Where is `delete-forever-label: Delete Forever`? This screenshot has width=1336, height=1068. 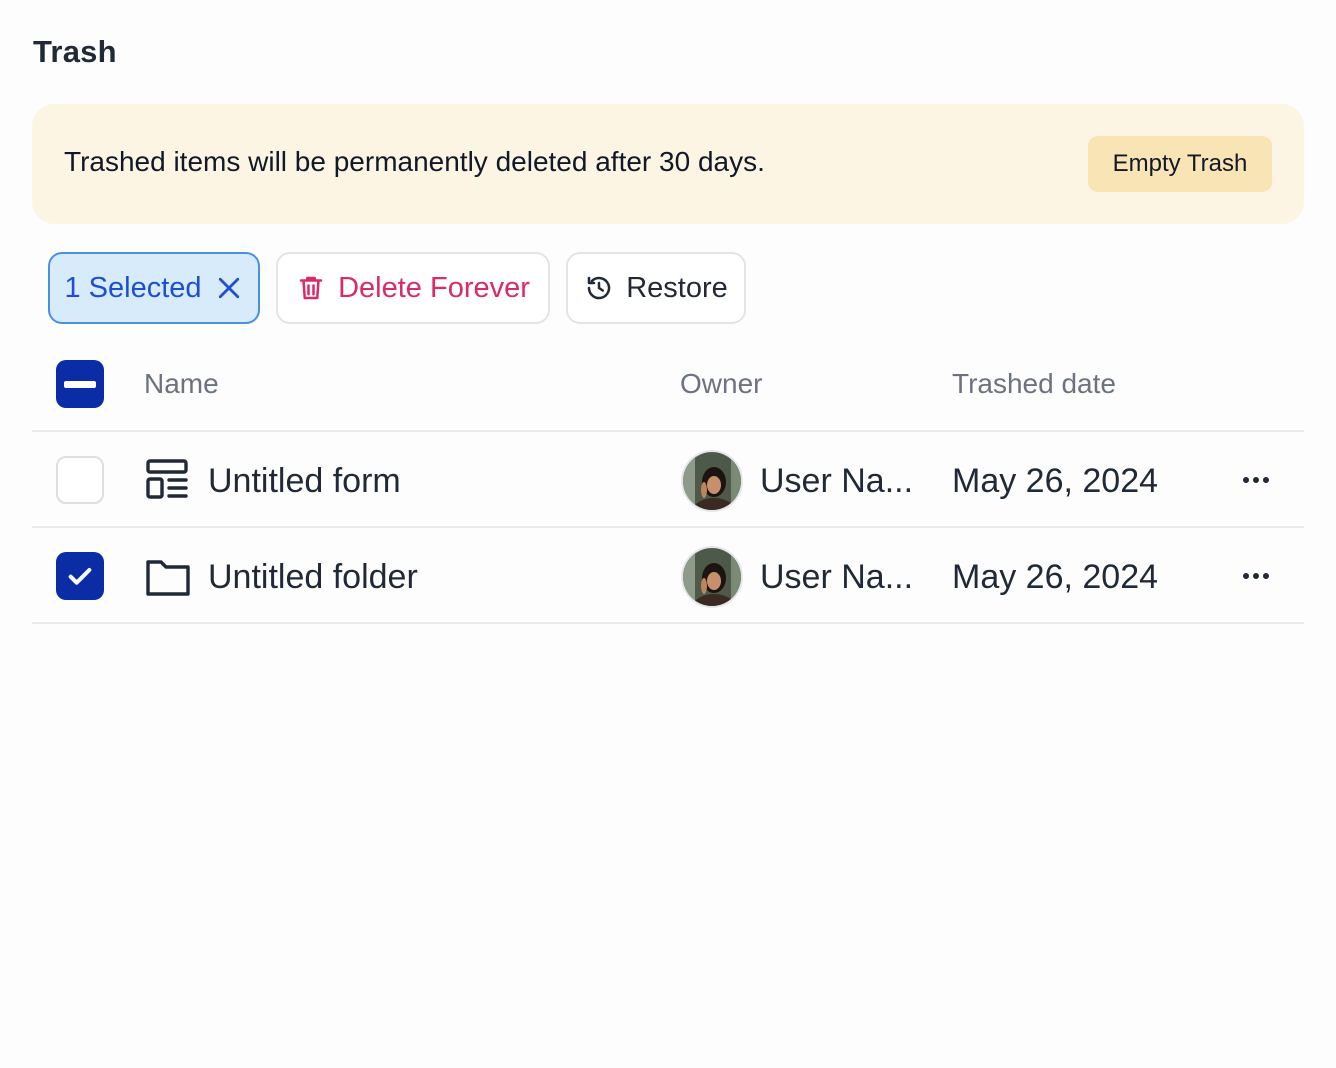
delete-forever-label: Delete Forever is located at coordinates (434, 287).